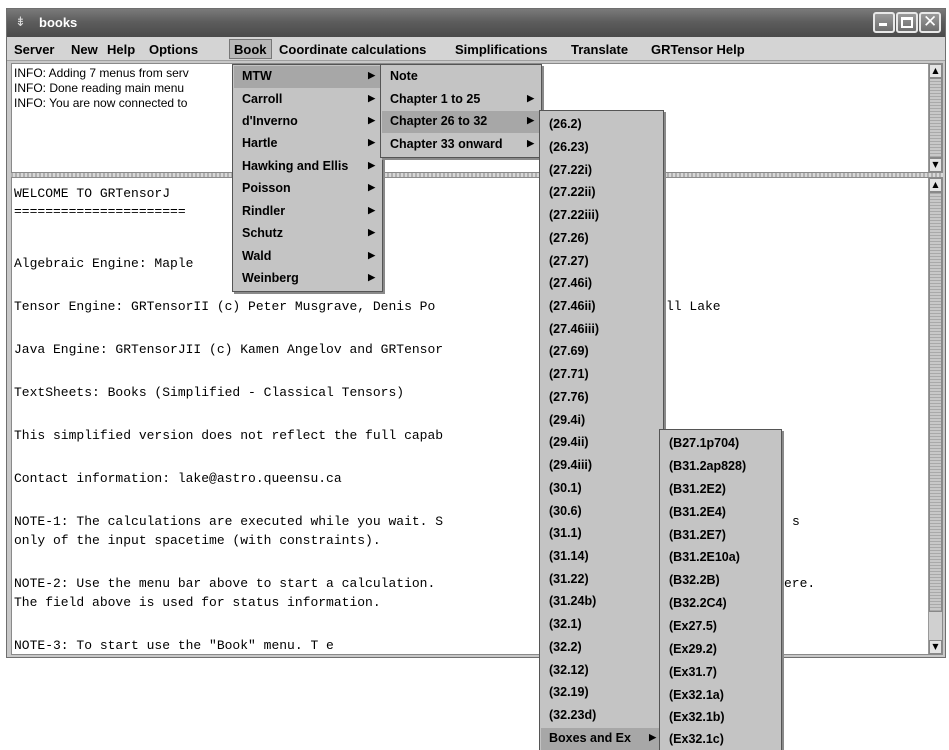  What do you see at coordinates (720, 673) in the screenshot?
I see `boxes-menu-item: (Ex31.7)` at bounding box center [720, 673].